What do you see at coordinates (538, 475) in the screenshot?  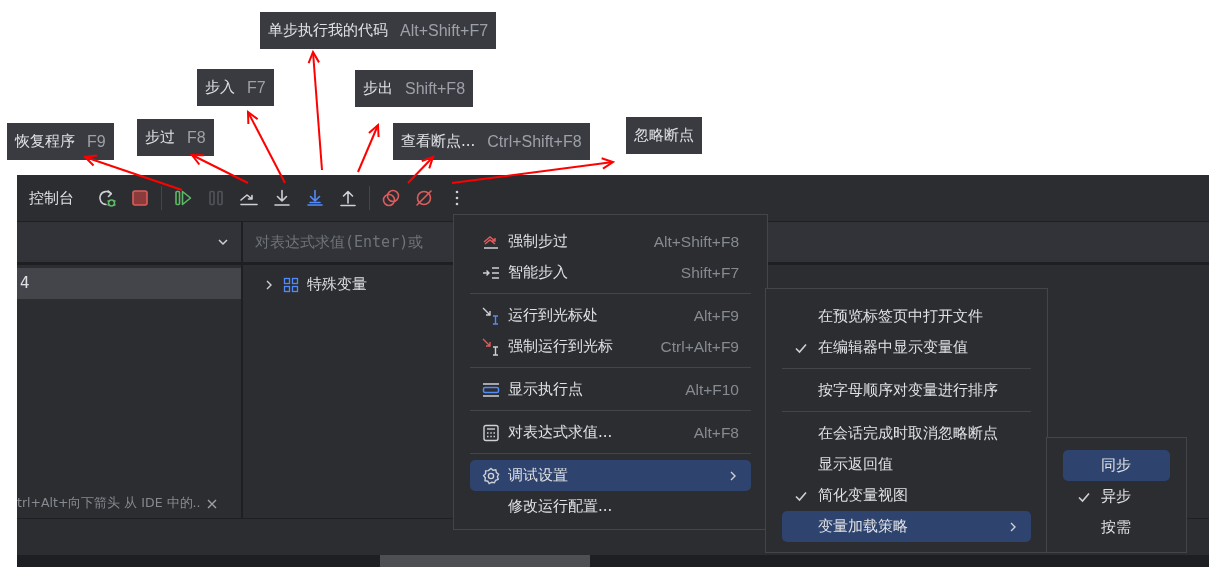 I see `menu-item-label: 调试设置` at bounding box center [538, 475].